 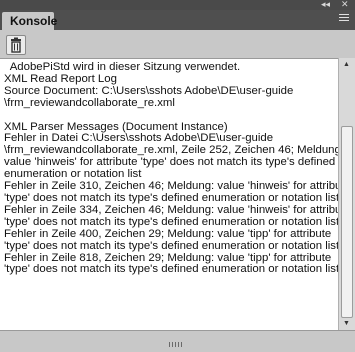 I want to click on vertical-scrollbar: ▲ ▼, so click(x=346, y=194).